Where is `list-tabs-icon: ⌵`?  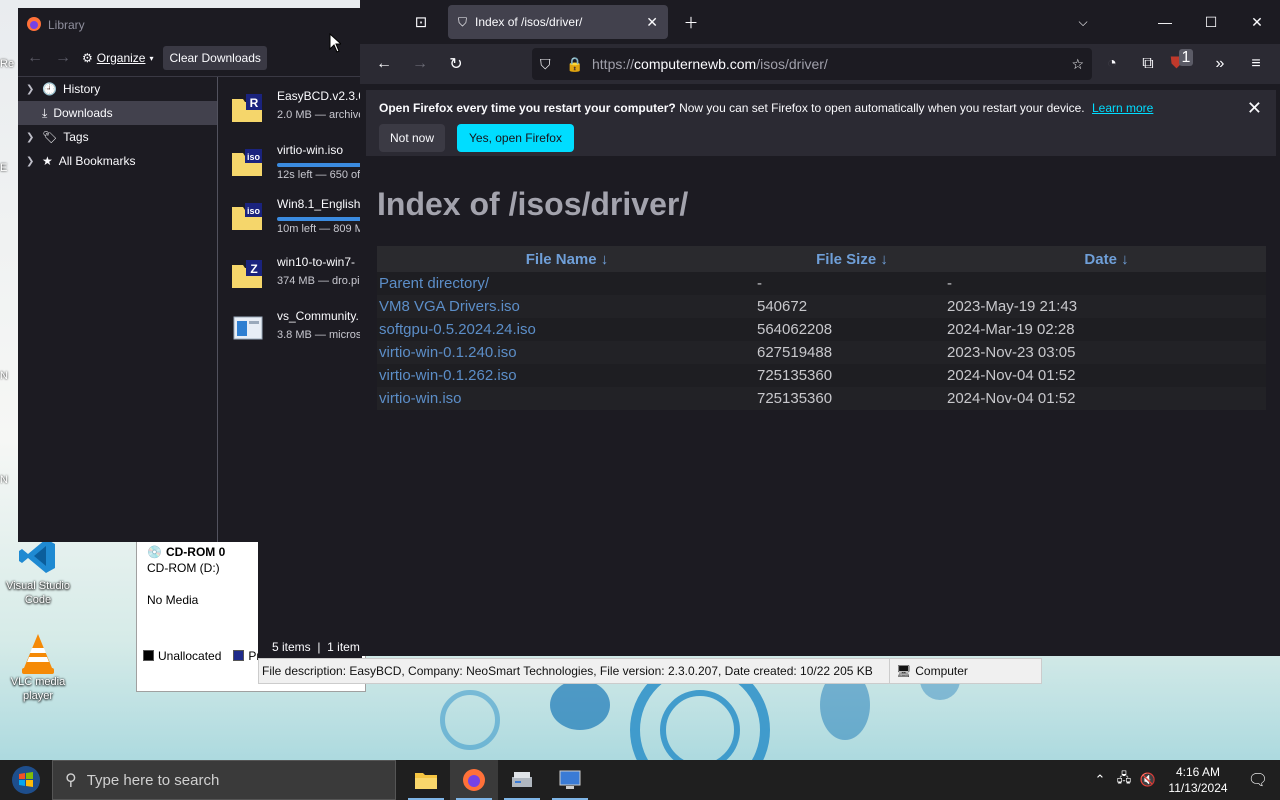
list-tabs-icon: ⌵ is located at coordinates (1083, 22).